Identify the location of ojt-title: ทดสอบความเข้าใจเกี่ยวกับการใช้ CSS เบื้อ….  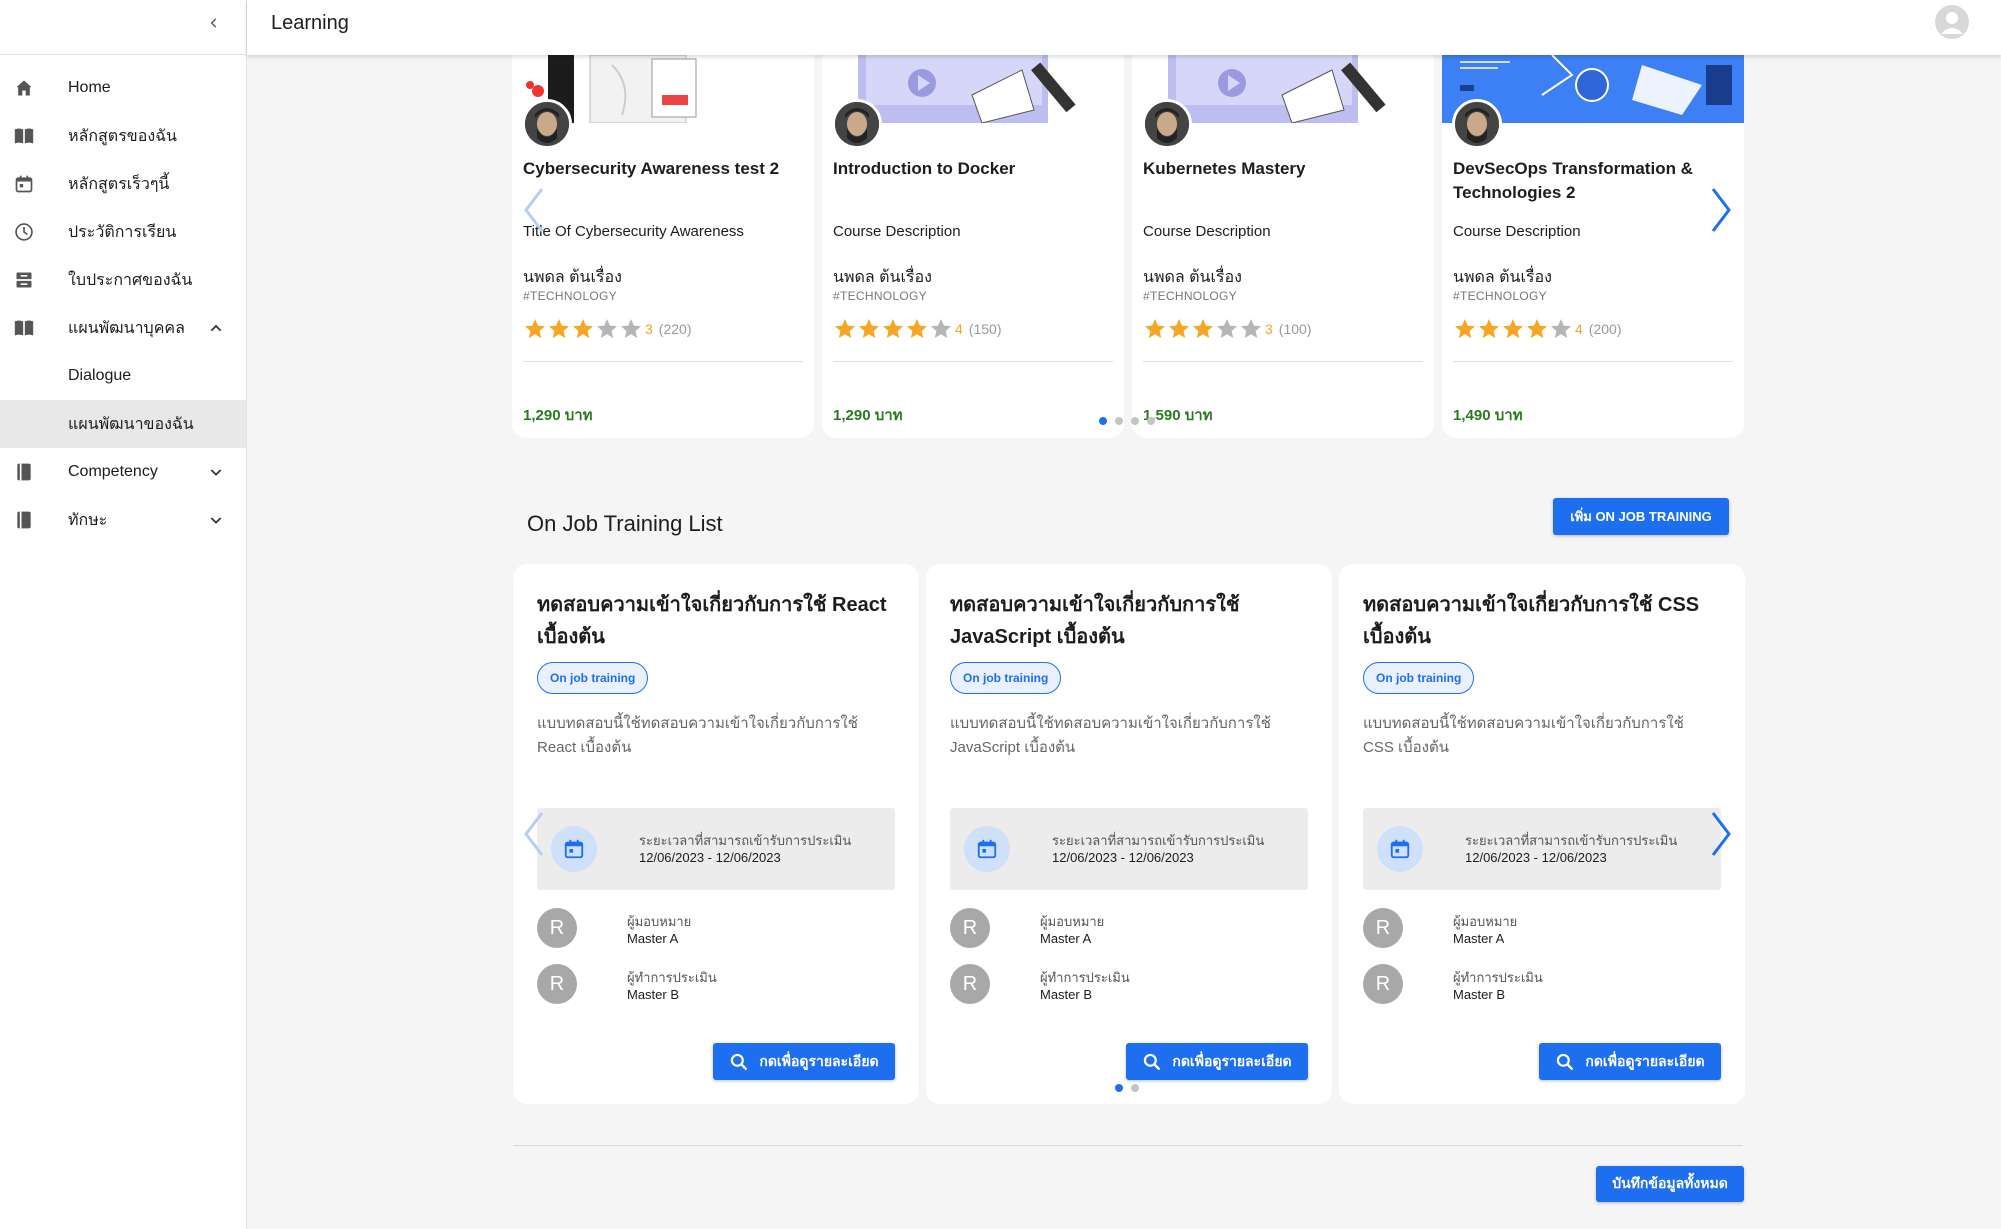
(1531, 621).